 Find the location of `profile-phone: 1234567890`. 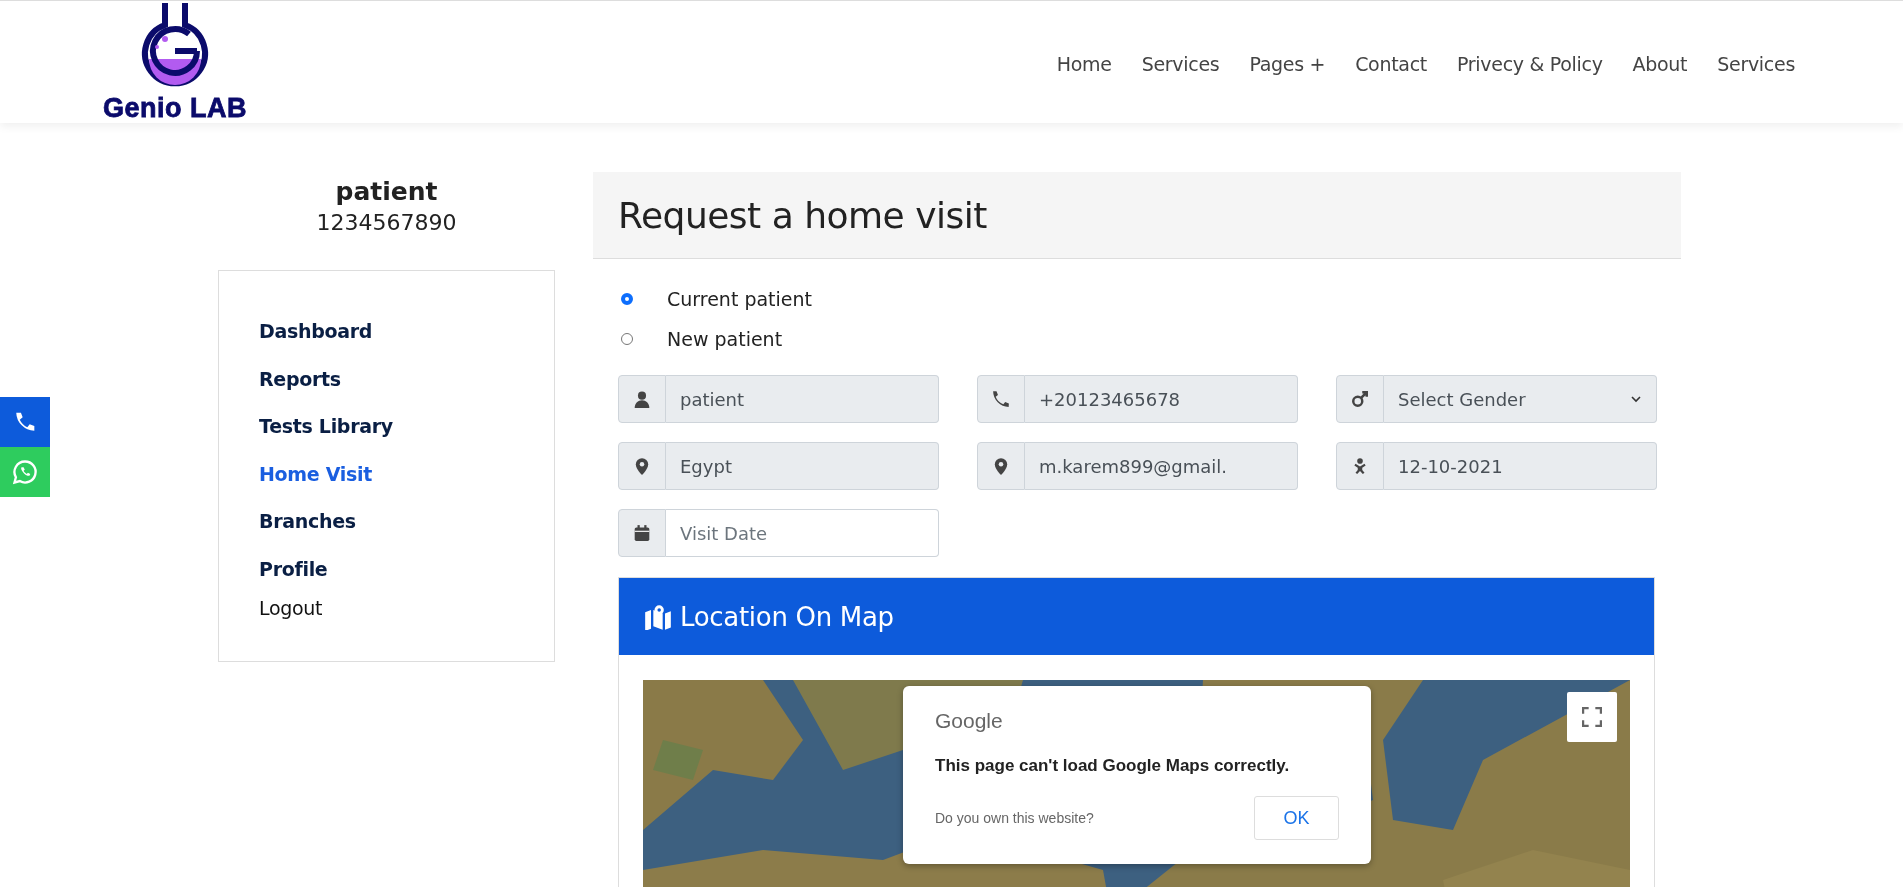

profile-phone: 1234567890 is located at coordinates (386, 223).